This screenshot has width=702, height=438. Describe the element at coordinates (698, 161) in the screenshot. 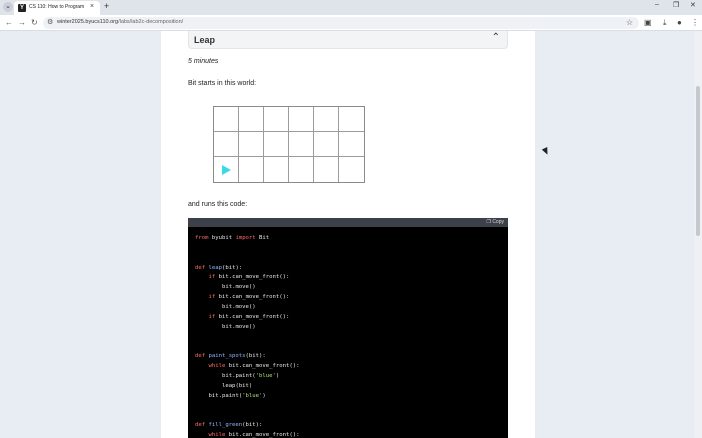

I see `scroll-thumb` at that location.